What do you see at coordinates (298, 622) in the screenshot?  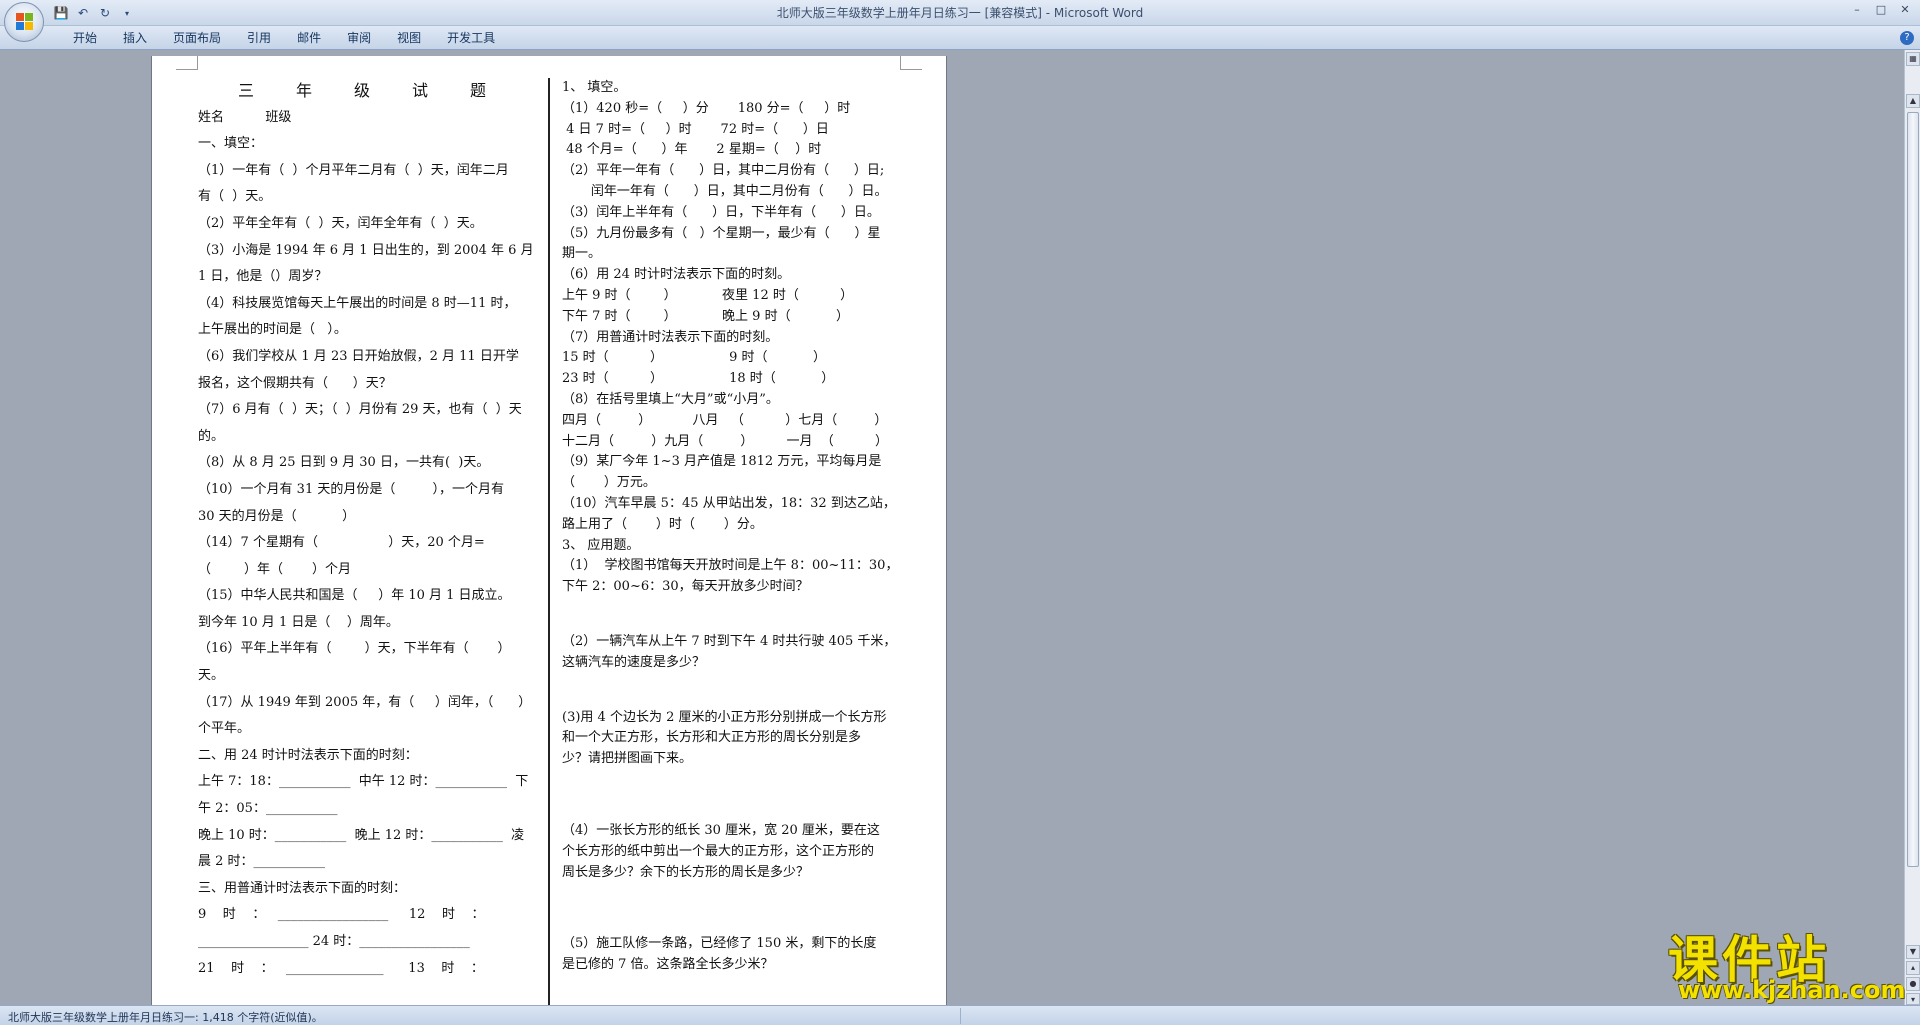 I see `document-line: 到今年 10 月 1 日是（ ）周年。` at bounding box center [298, 622].